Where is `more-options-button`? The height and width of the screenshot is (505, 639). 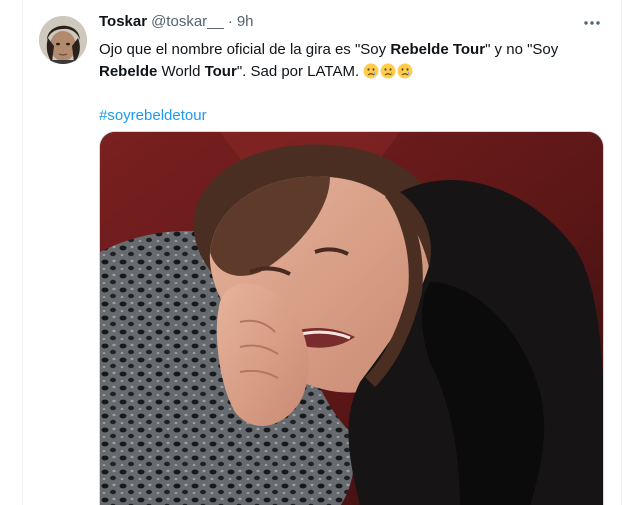 more-options-button is located at coordinates (592, 23).